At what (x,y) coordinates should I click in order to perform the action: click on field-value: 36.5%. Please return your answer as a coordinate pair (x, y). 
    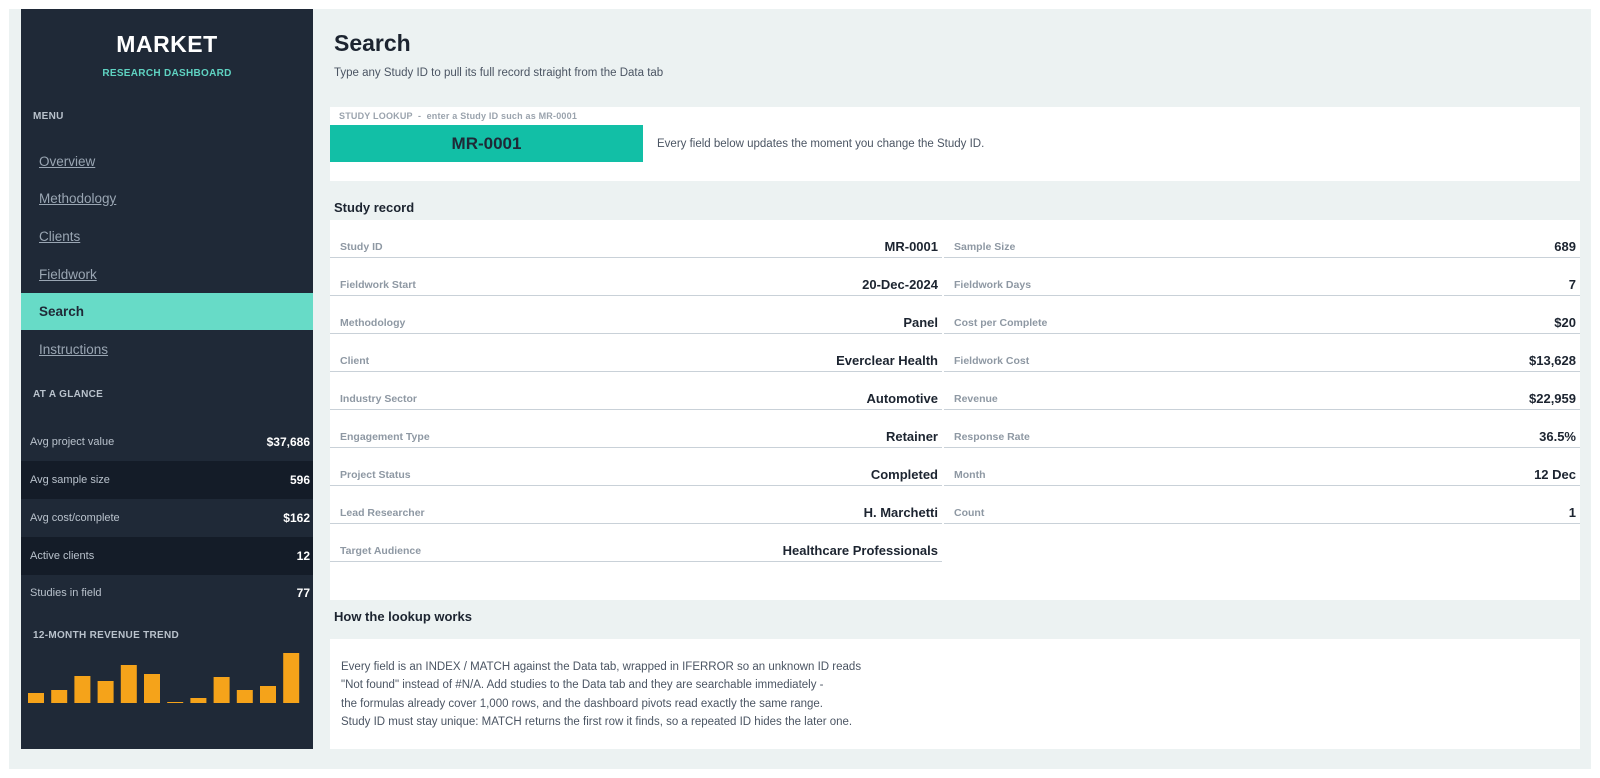
    Looking at the image, I should click on (1557, 436).